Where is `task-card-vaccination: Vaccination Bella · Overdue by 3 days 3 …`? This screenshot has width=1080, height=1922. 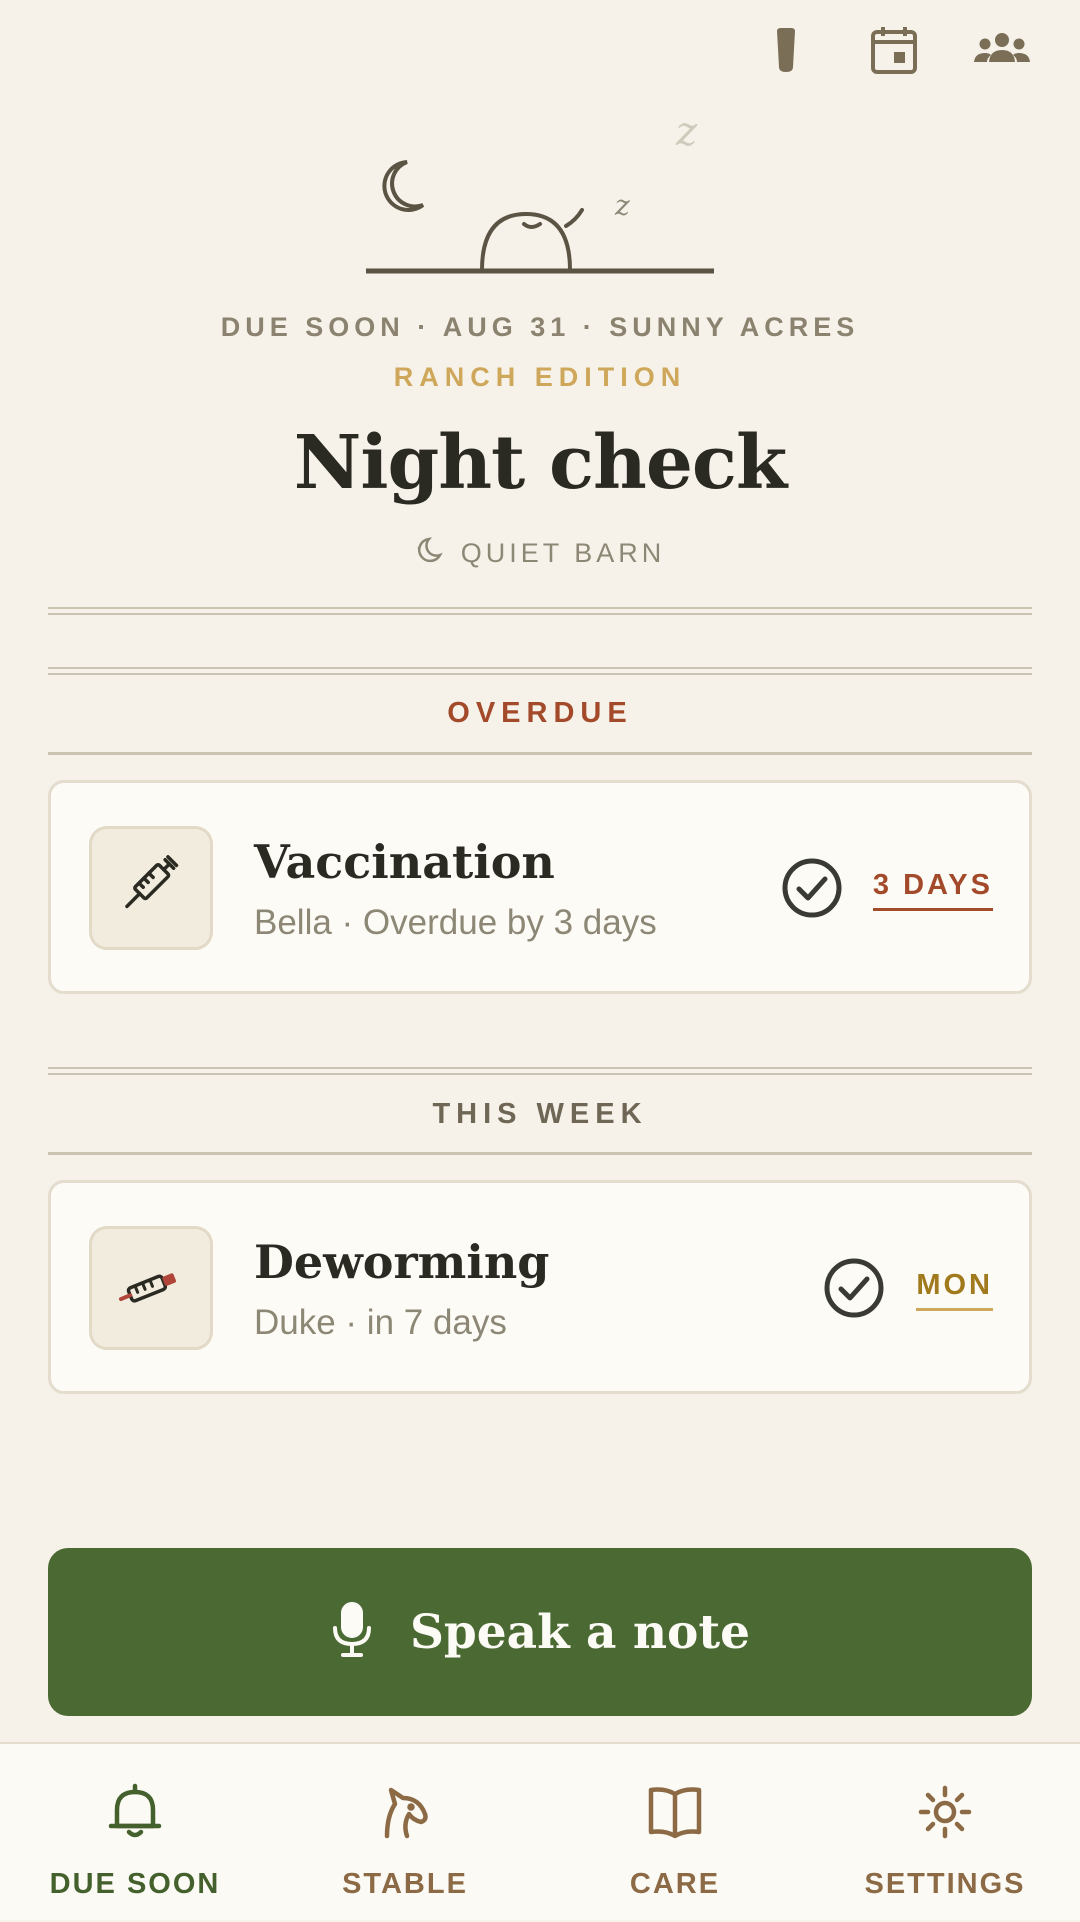
task-card-vaccination: Vaccination Bella · Overdue by 3 days 3 … is located at coordinates (540, 887).